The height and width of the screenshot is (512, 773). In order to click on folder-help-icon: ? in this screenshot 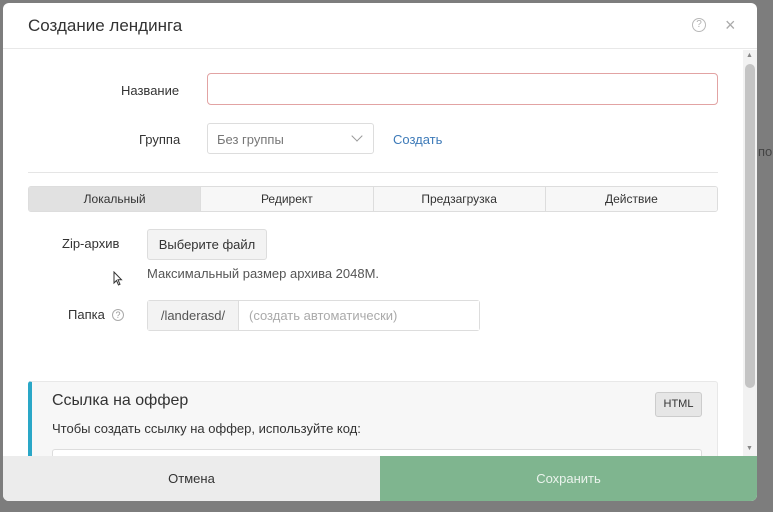, I will do `click(118, 315)`.